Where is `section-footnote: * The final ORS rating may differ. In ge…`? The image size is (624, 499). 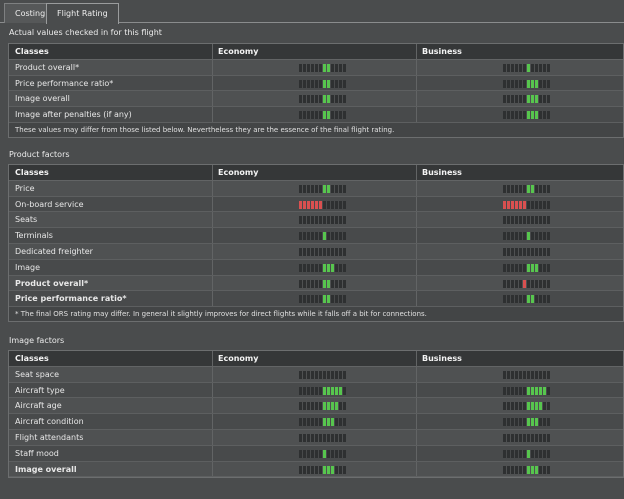
section-footnote: * The final ORS rating may differ. In ge… is located at coordinates (316, 314).